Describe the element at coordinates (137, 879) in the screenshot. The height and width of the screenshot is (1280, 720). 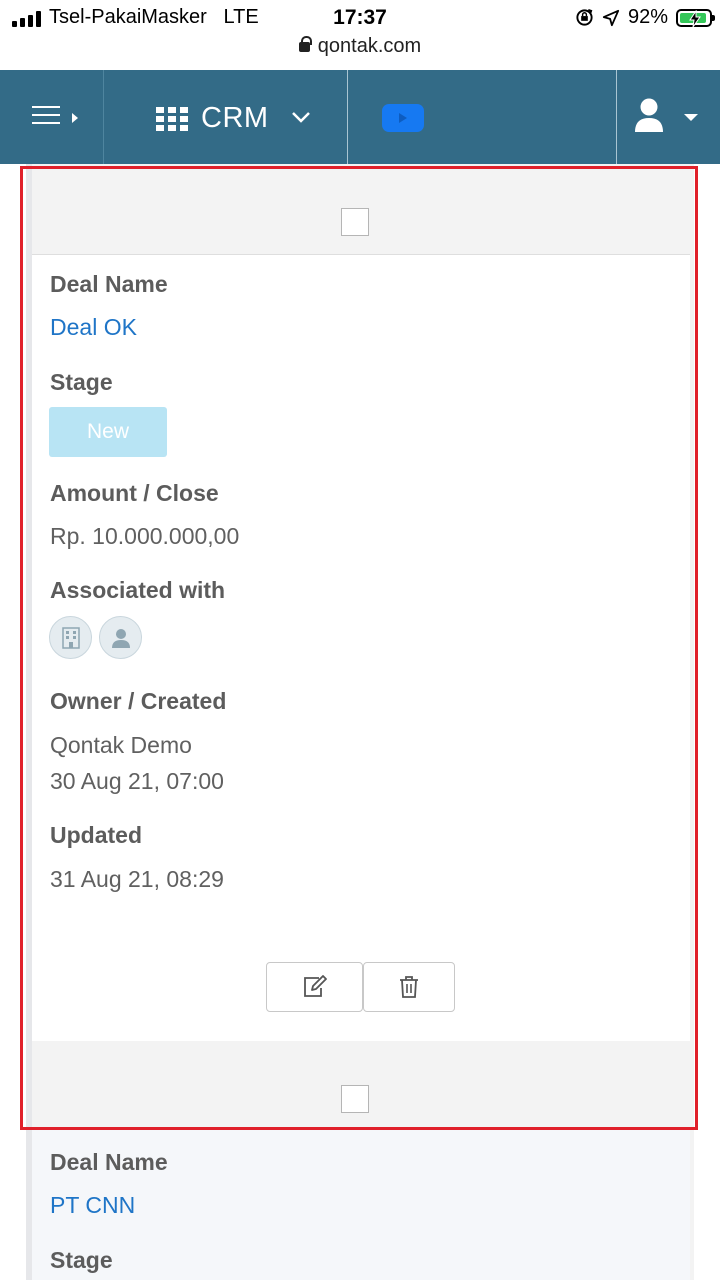
I see `updated-value: 31 Aug 21, 08:29` at that location.